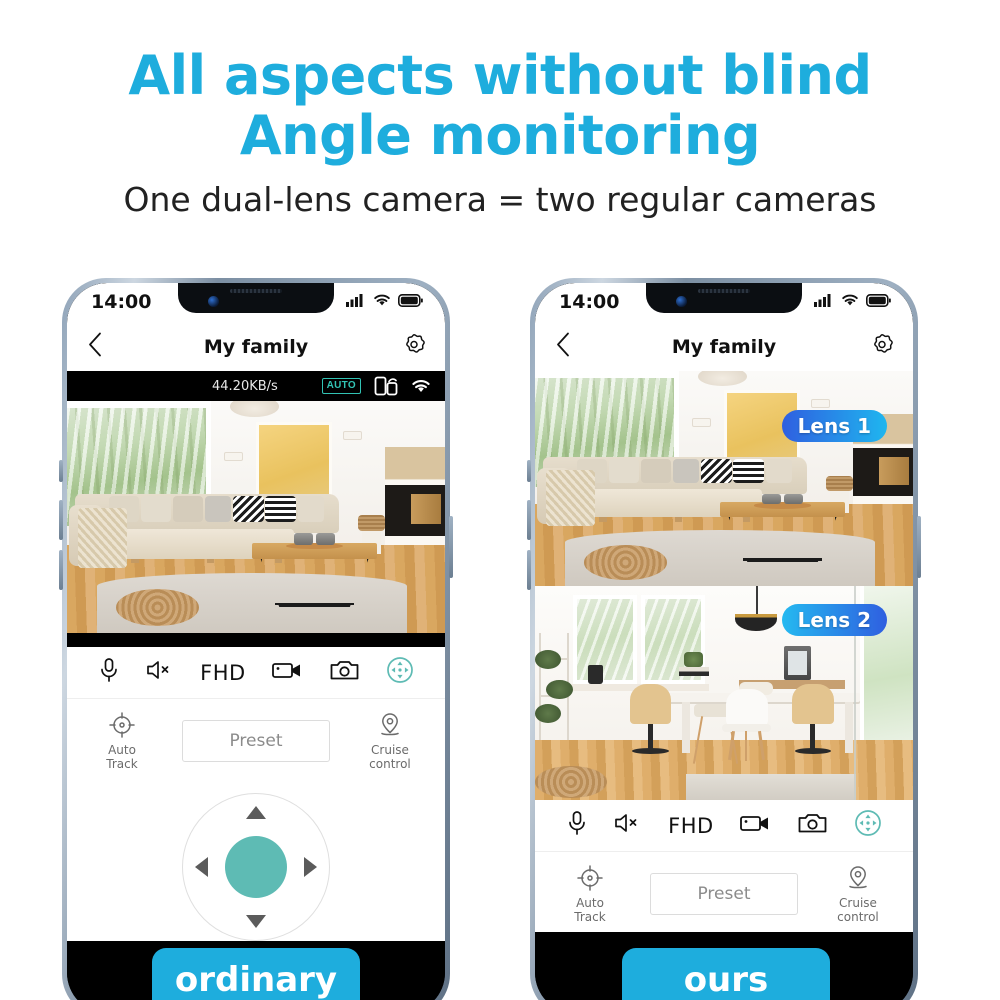 Image resolution: width=1000 pixels, height=1000 pixels. I want to click on page-title-left: My family, so click(256, 347).